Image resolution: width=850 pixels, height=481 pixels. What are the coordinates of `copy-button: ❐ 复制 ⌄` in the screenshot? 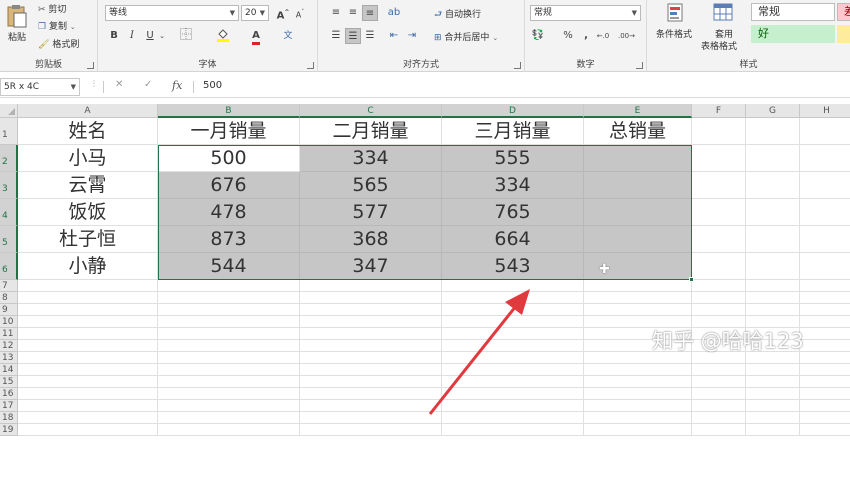 It's located at (57, 25).